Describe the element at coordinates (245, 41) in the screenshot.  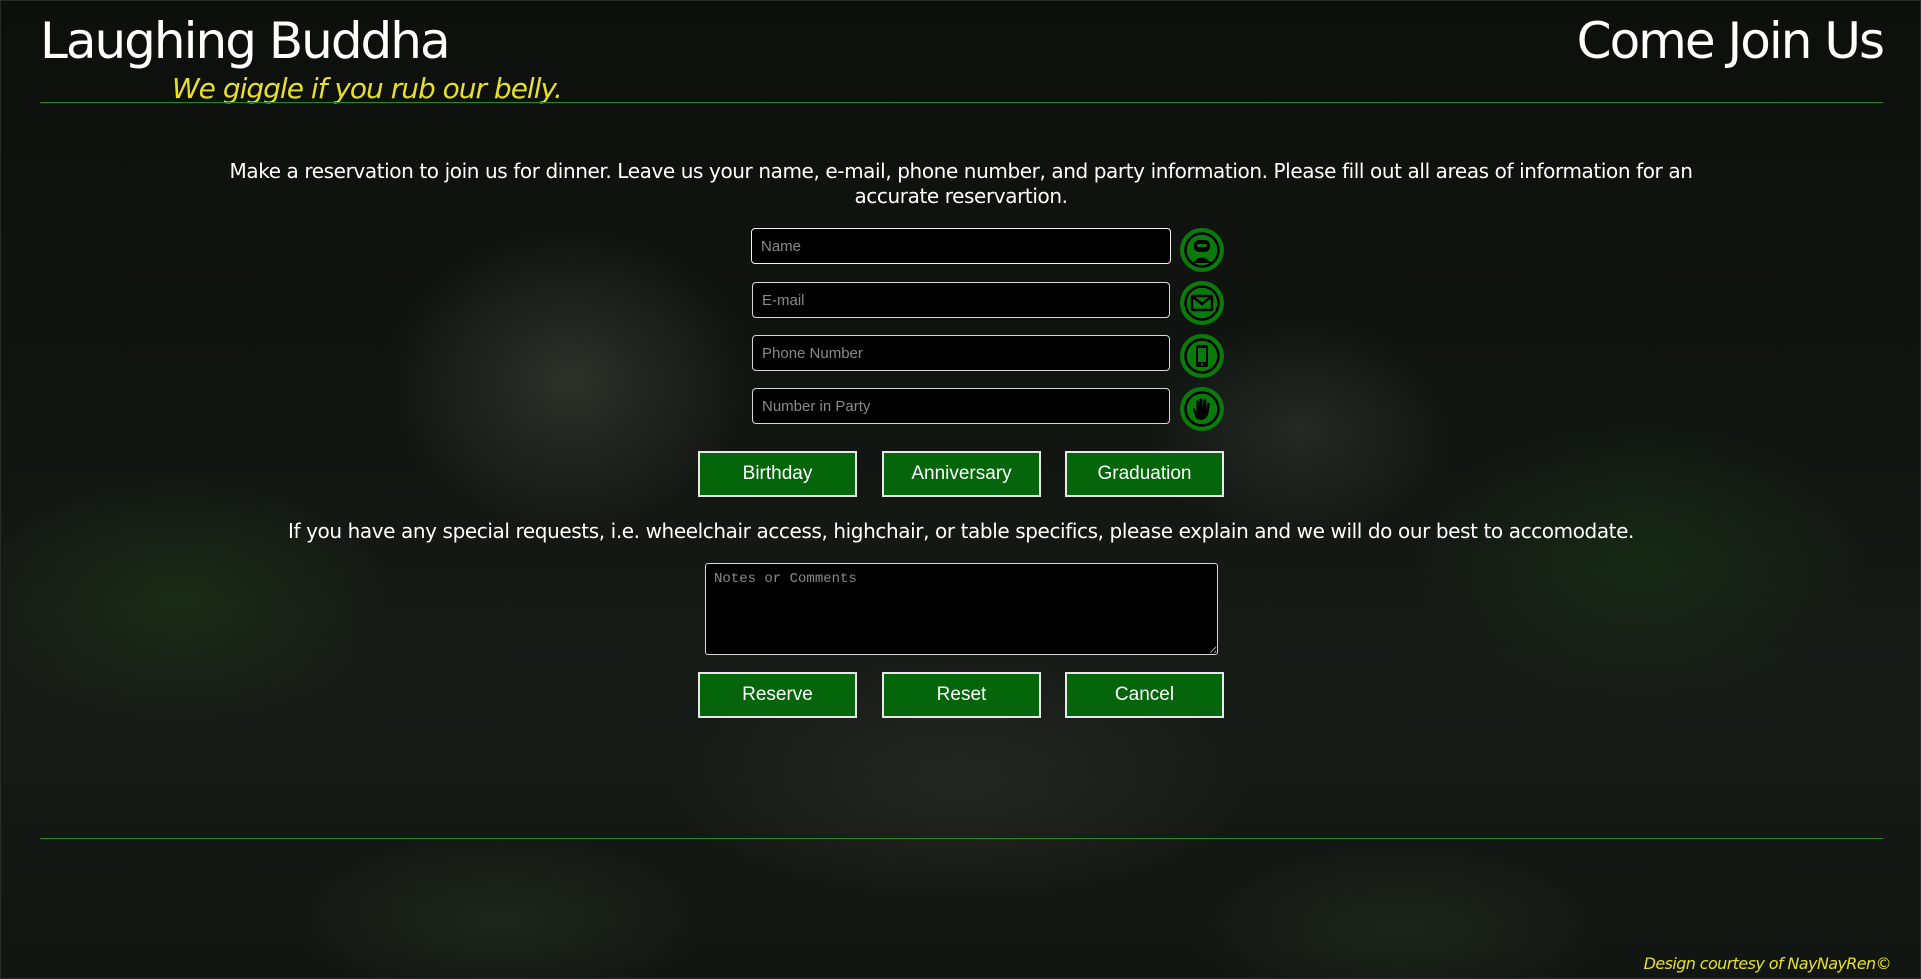
I see `site-title: Laughing Buddha` at that location.